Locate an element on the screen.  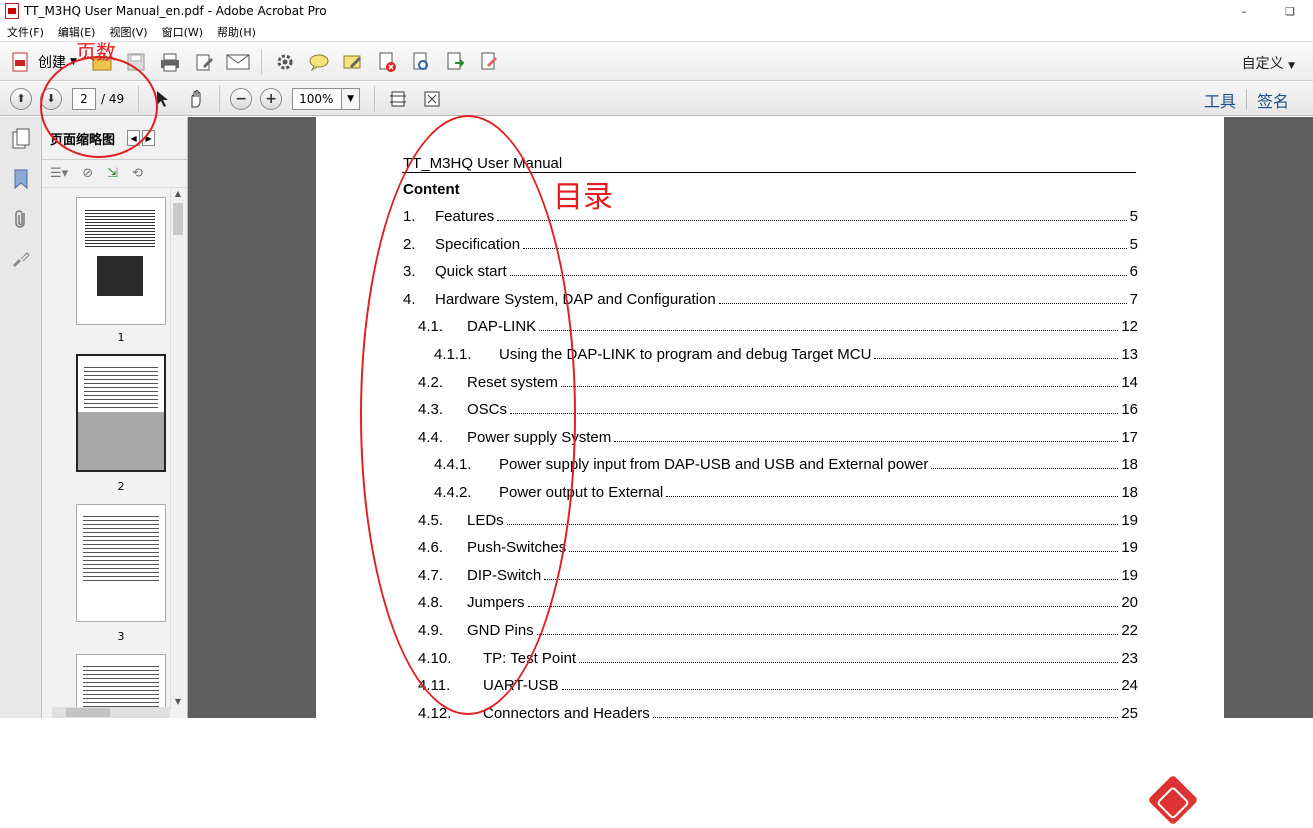
main-toolbar: 创建 ▼ 自定义 ▼ is located at coordinates (656, 62).